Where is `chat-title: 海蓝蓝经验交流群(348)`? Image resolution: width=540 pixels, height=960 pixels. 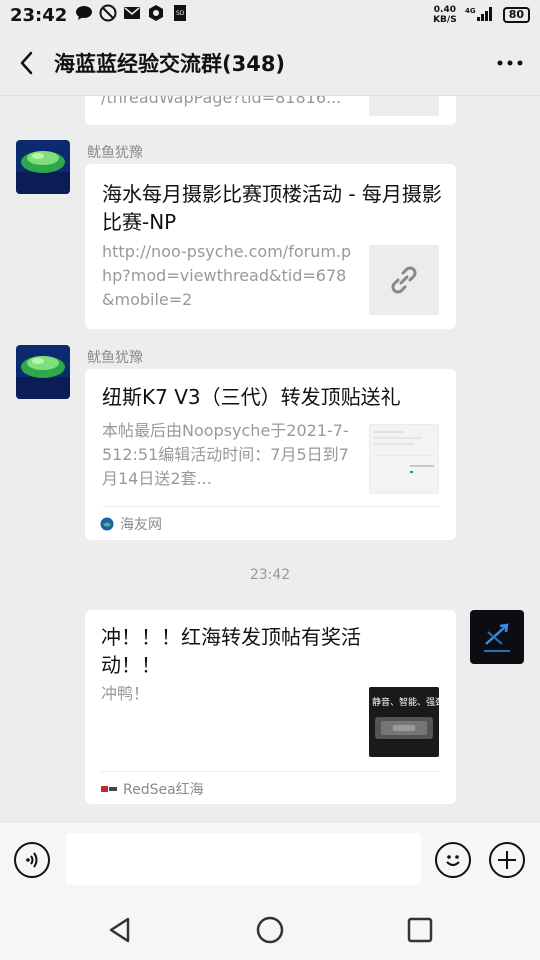
chat-title: 海蓝蓝经验交流群(348) is located at coordinates (170, 63).